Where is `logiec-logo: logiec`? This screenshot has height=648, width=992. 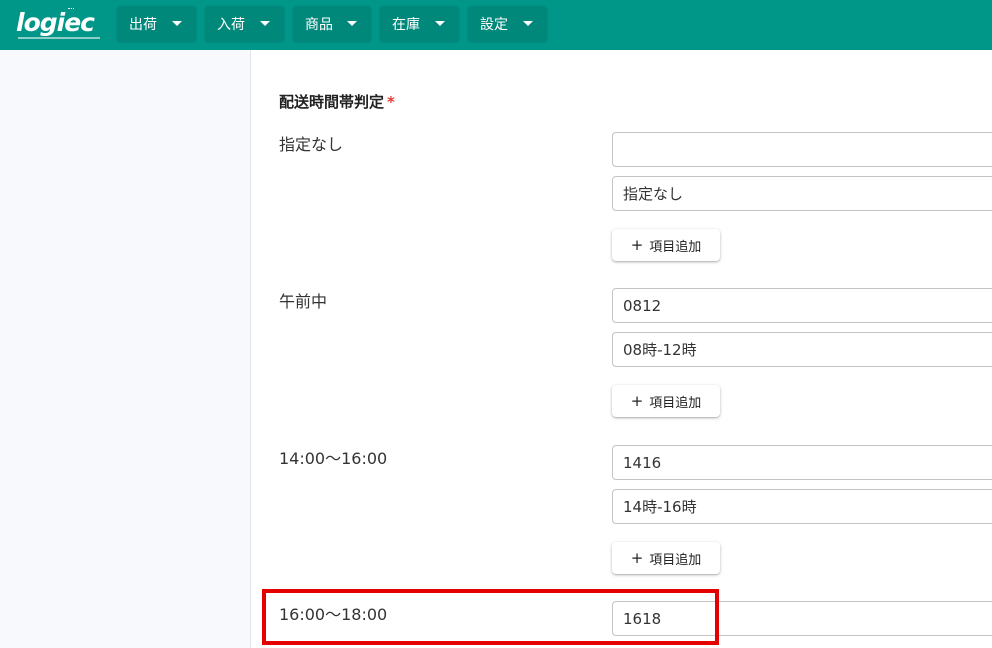
logiec-logo: logiec is located at coordinates (58, 24).